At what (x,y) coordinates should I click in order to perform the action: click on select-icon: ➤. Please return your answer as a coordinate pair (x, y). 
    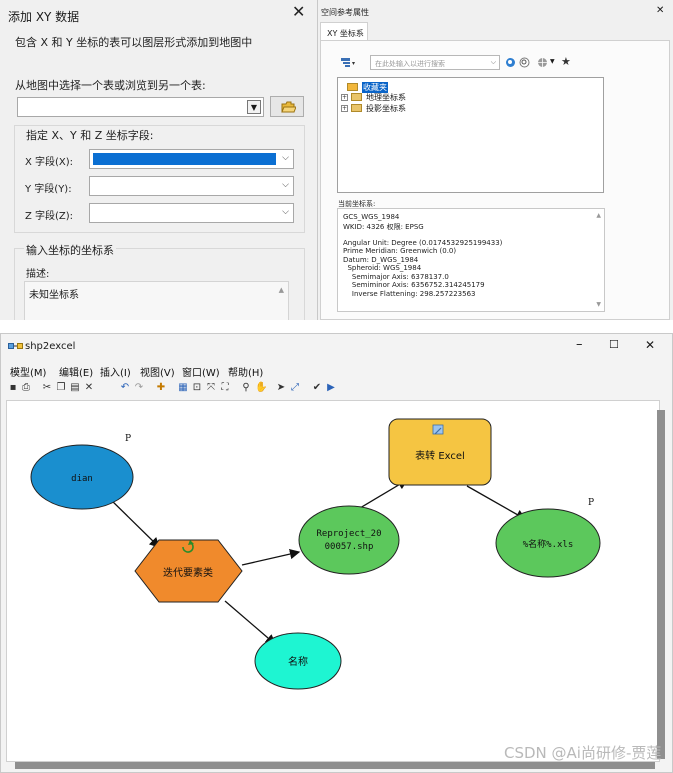
    Looking at the image, I should click on (281, 388).